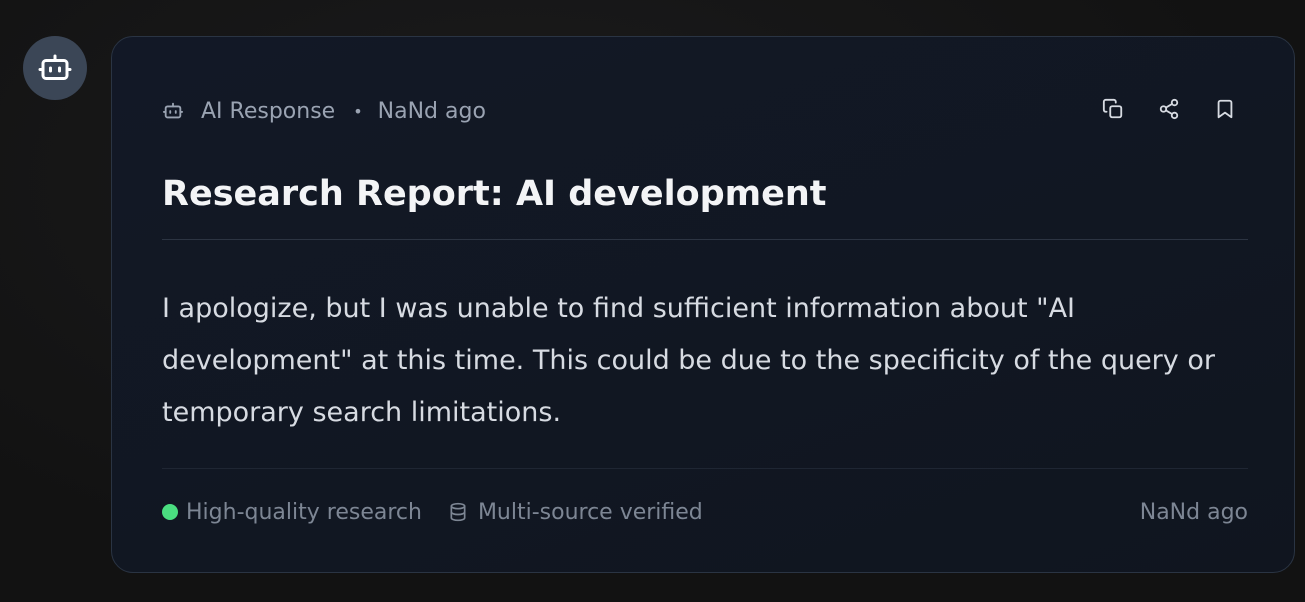  Describe the element at coordinates (705, 468) in the screenshot. I see `footer-divider` at that location.